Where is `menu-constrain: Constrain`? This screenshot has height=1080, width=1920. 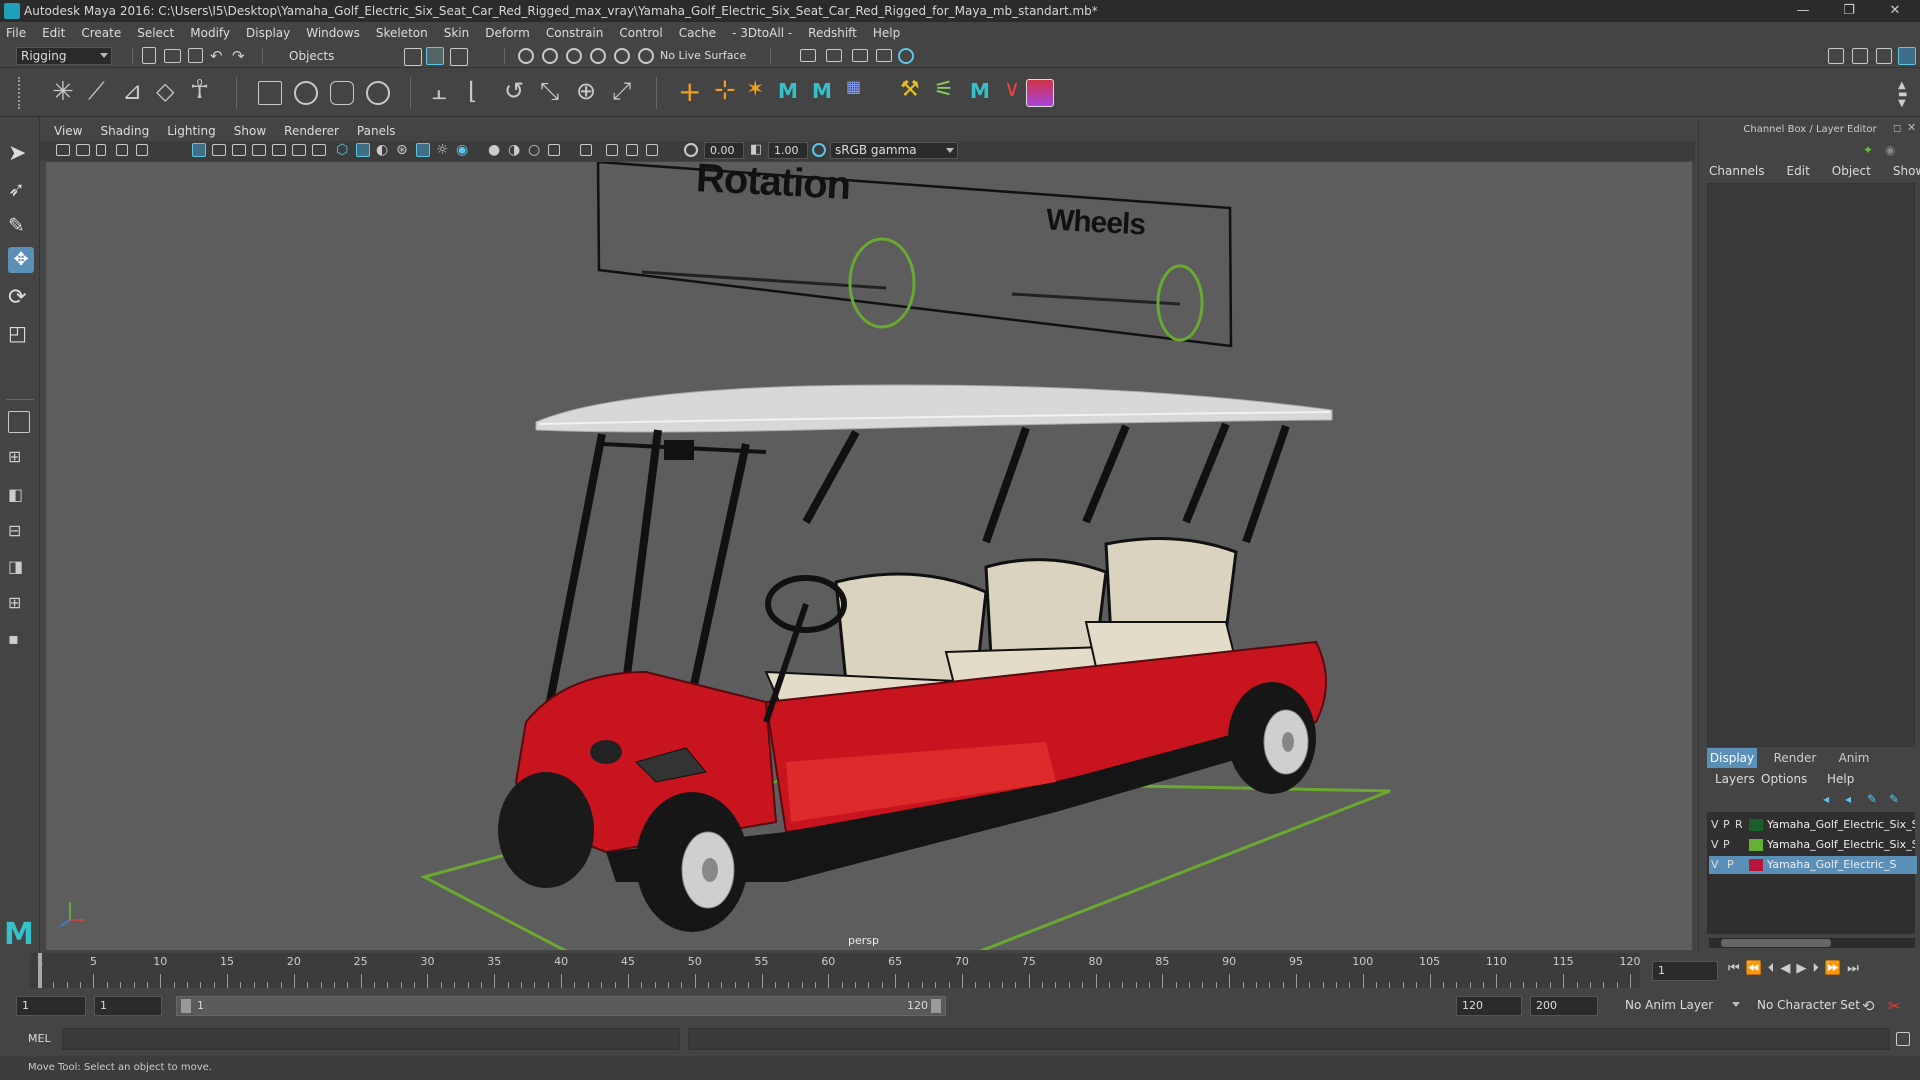
menu-constrain: Constrain is located at coordinates (575, 33).